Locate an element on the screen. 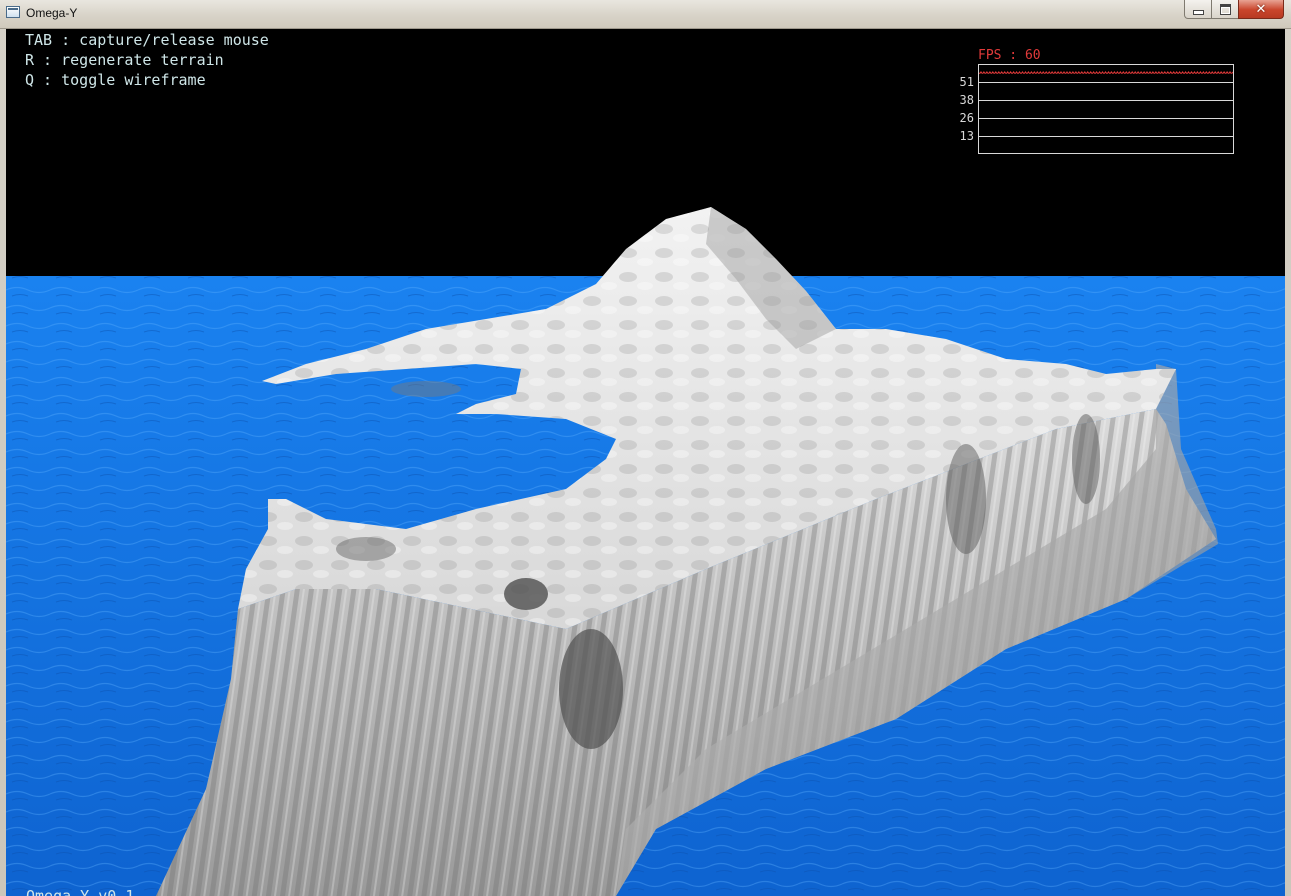  fps-tick-label: 38 is located at coordinates (966, 100).